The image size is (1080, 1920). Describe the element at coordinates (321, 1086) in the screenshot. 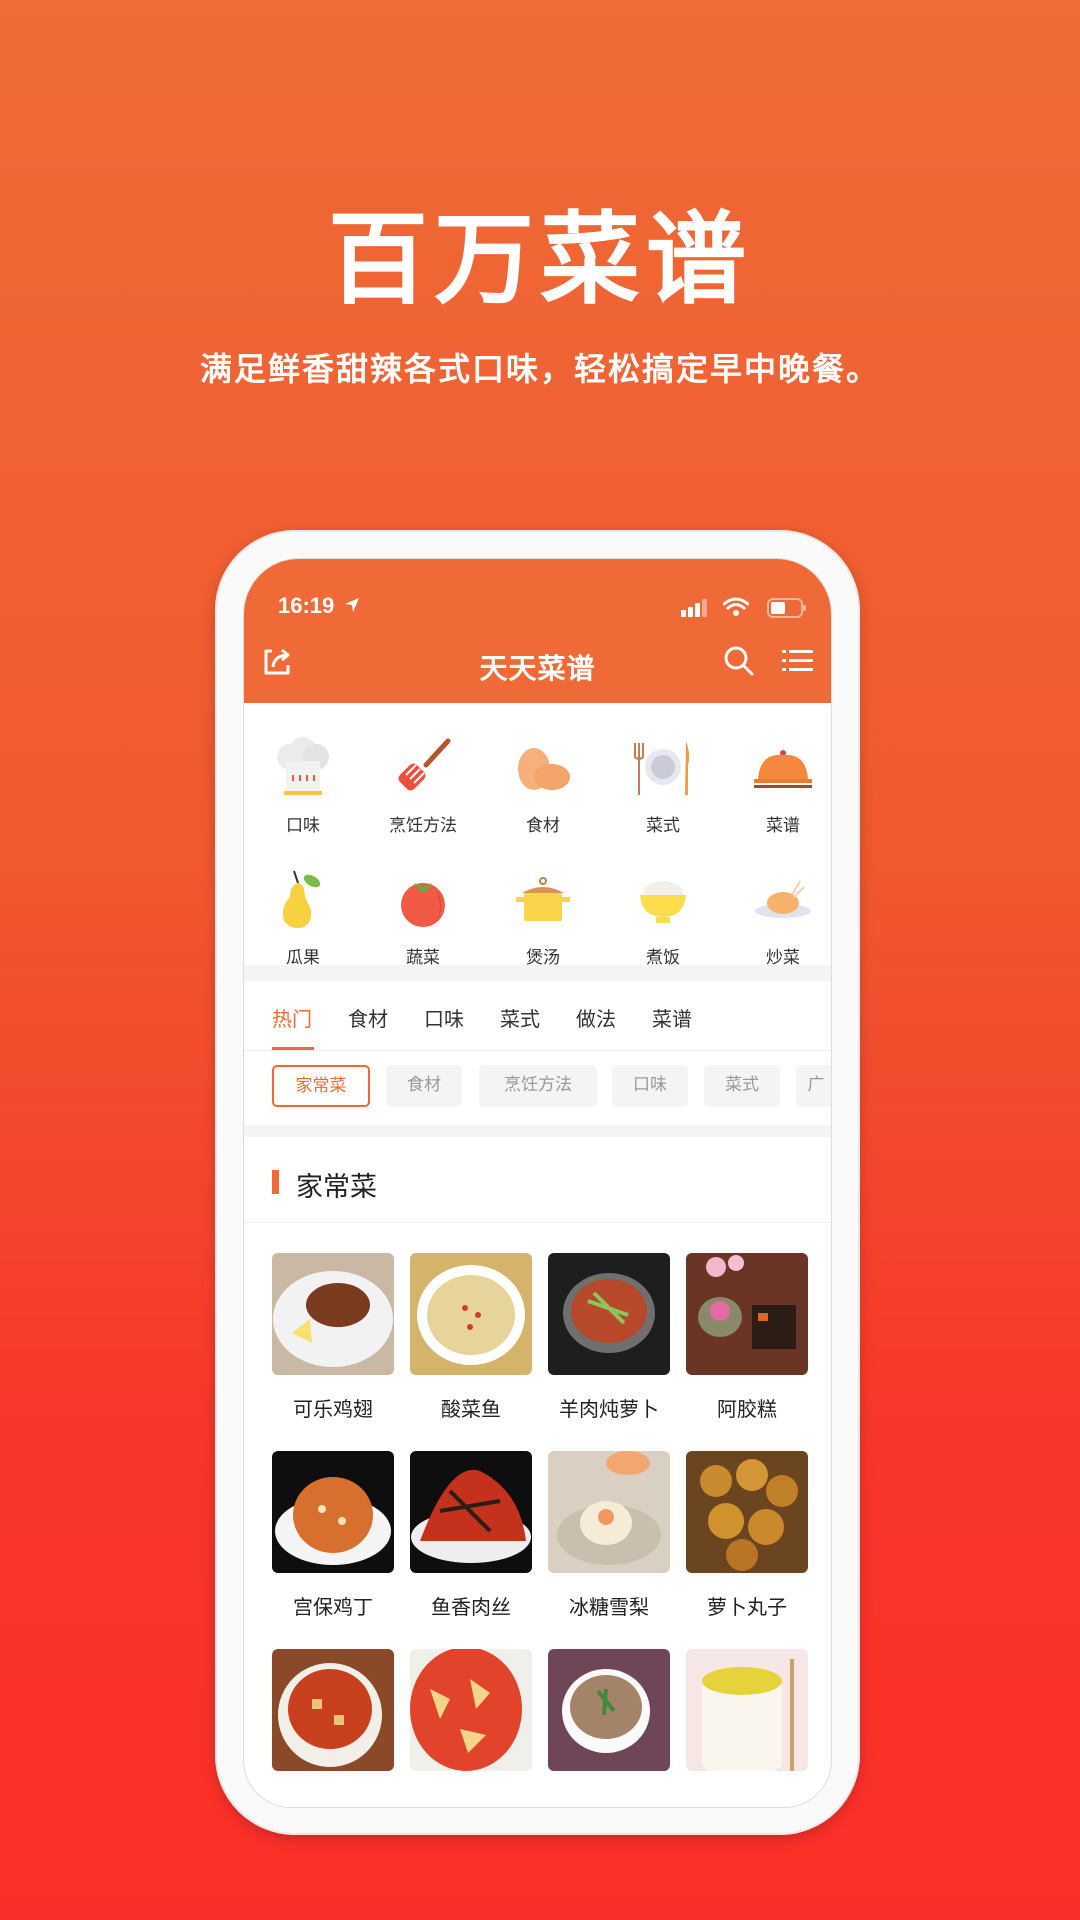

I see `chip-home-cooking: 家常菜` at that location.